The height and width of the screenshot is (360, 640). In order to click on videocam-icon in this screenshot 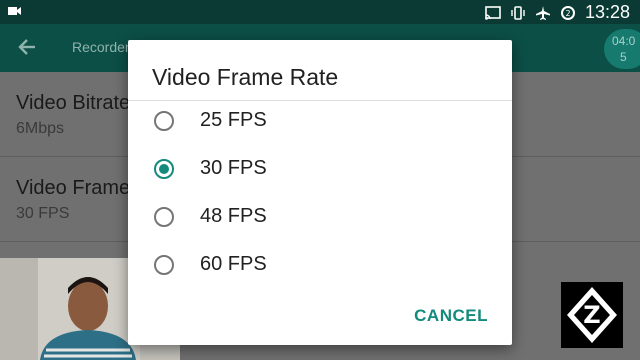, I will do `click(15, 11)`.